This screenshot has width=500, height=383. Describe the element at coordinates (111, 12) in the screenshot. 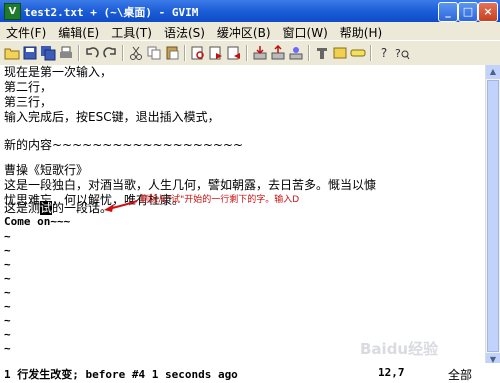

I see `window-title: test2.txt + (~\桌面) - GVIM` at that location.